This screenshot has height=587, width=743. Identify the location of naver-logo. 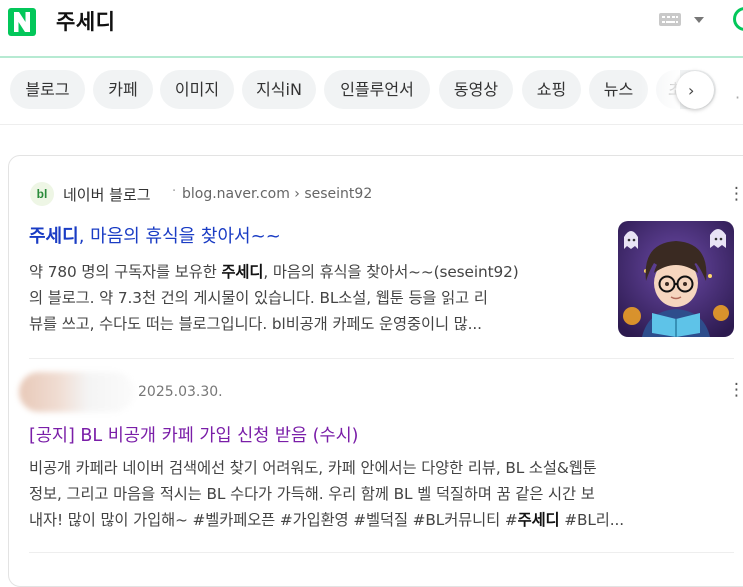
(22, 22).